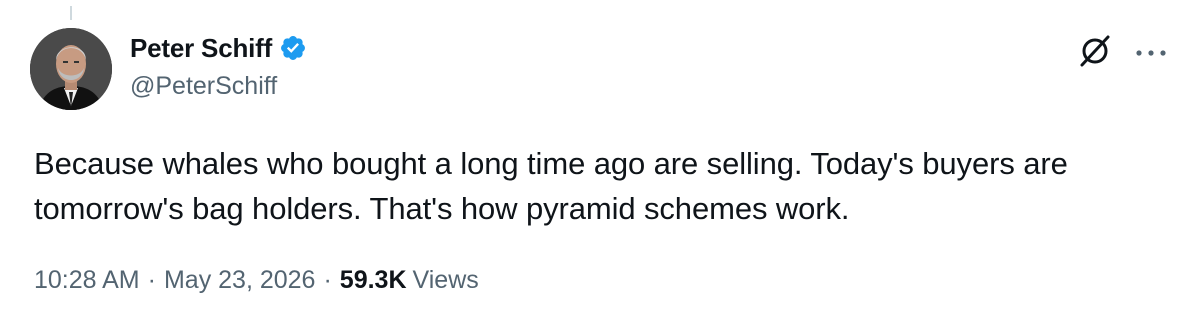  I want to click on thread-connector-line, so click(71, 13).